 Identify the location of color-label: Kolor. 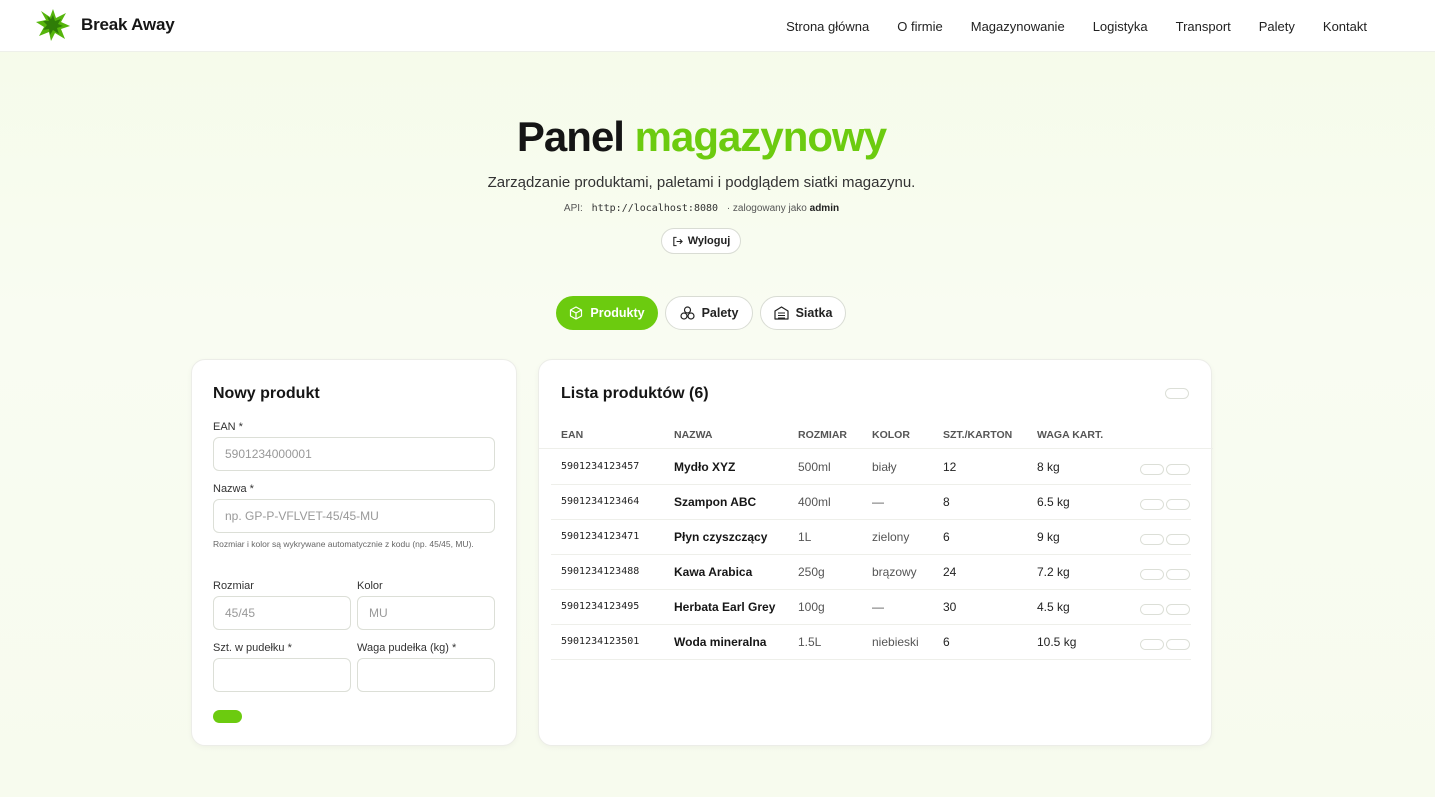
(370, 586).